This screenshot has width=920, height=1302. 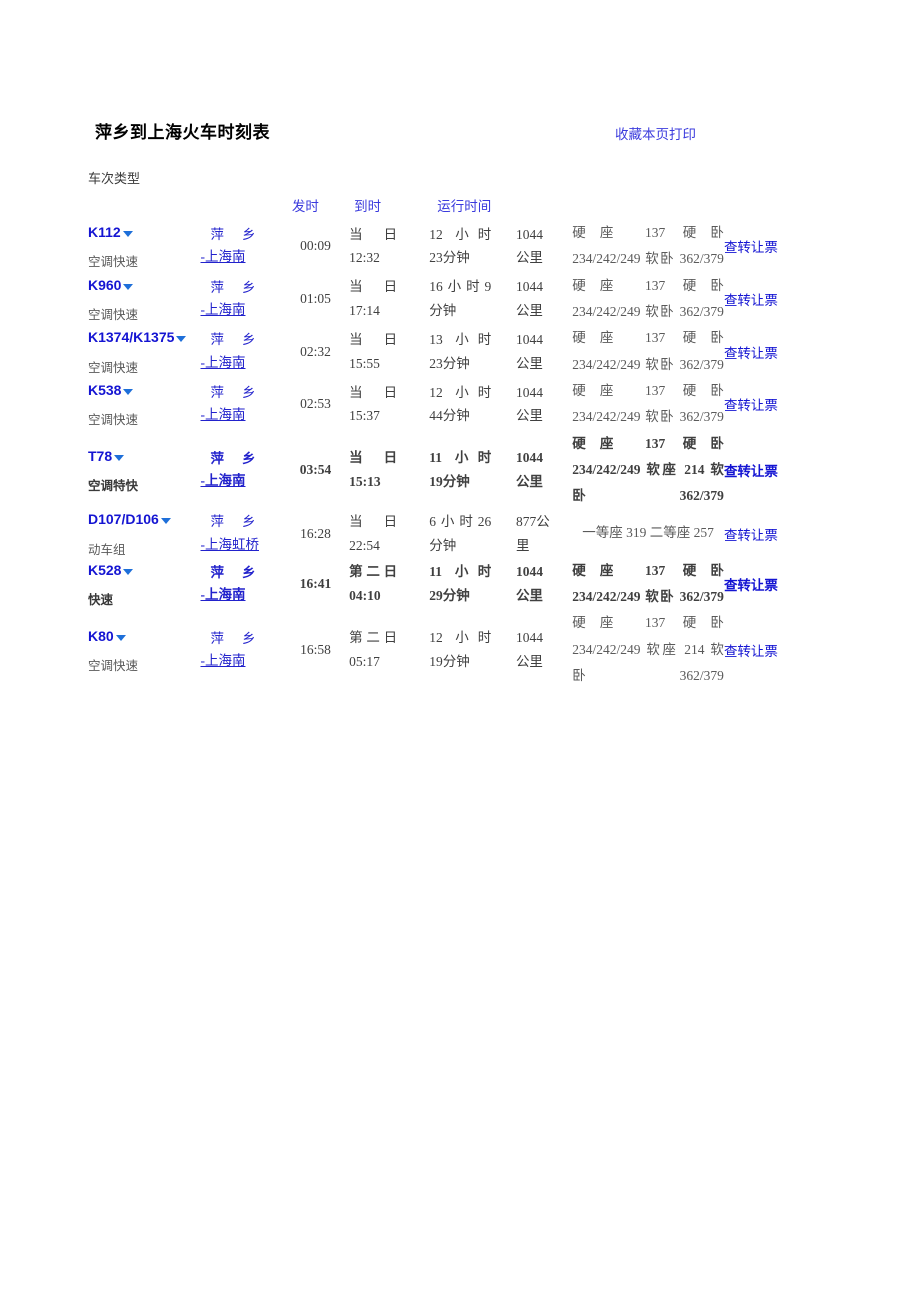 I want to click on train-no-link: K538, so click(x=104, y=390).